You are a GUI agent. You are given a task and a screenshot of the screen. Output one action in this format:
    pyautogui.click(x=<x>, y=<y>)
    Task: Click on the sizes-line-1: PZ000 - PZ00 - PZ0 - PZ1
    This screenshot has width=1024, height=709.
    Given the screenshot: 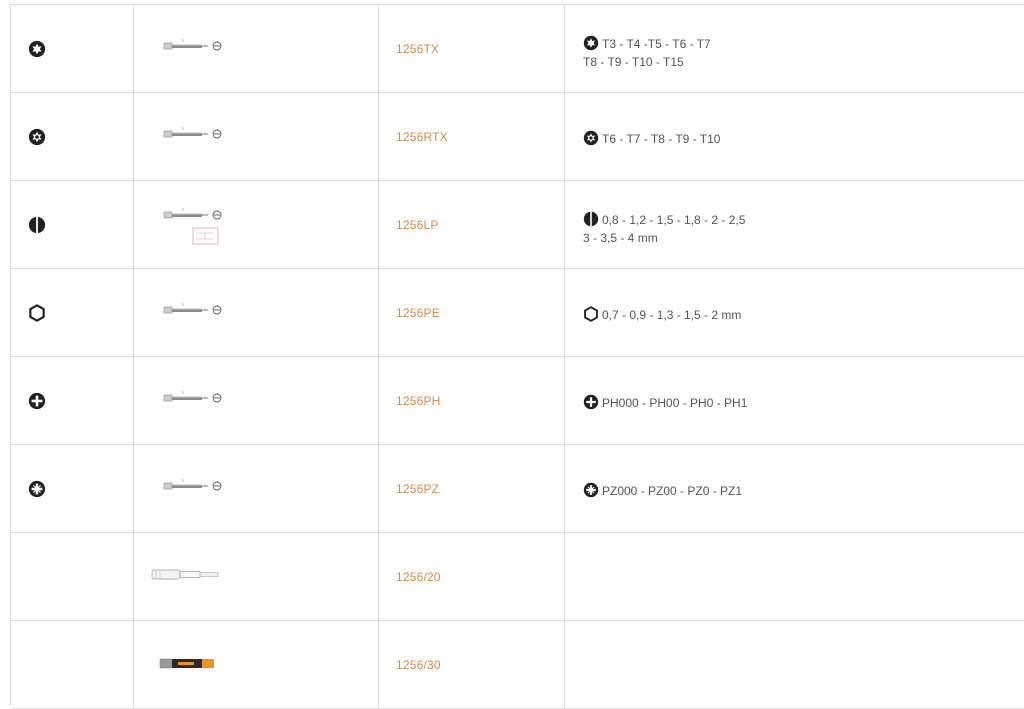 What is the action you would take?
    pyautogui.click(x=672, y=491)
    